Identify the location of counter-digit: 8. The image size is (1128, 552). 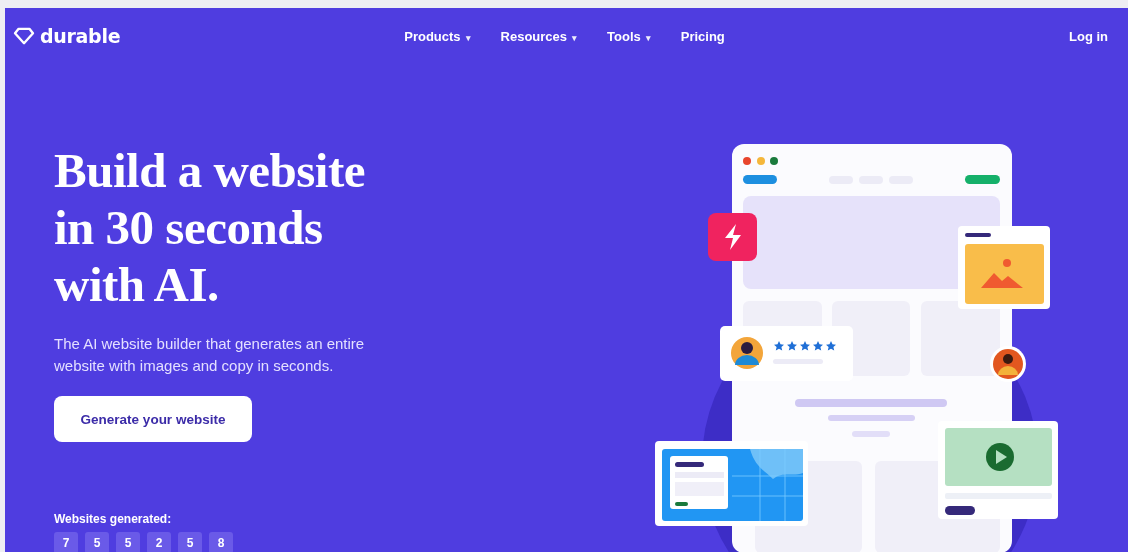
(221, 542).